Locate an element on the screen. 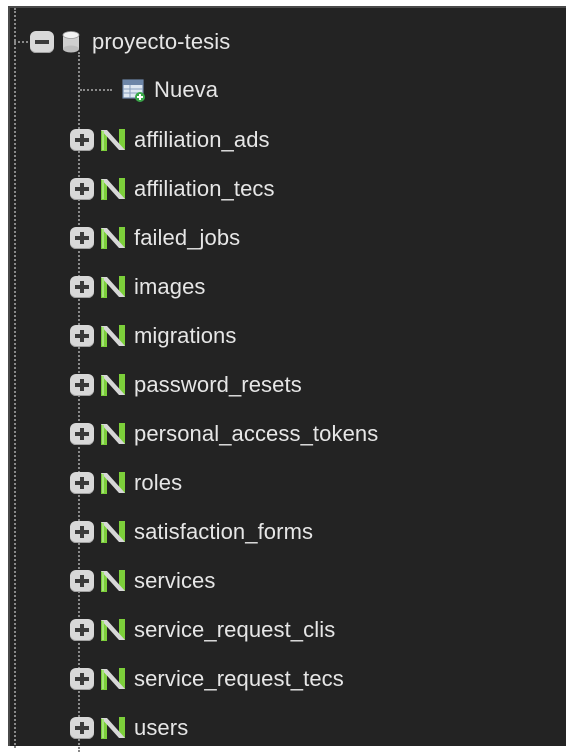 The height and width of the screenshot is (752, 566). table-name: failed_jobs is located at coordinates (187, 238).